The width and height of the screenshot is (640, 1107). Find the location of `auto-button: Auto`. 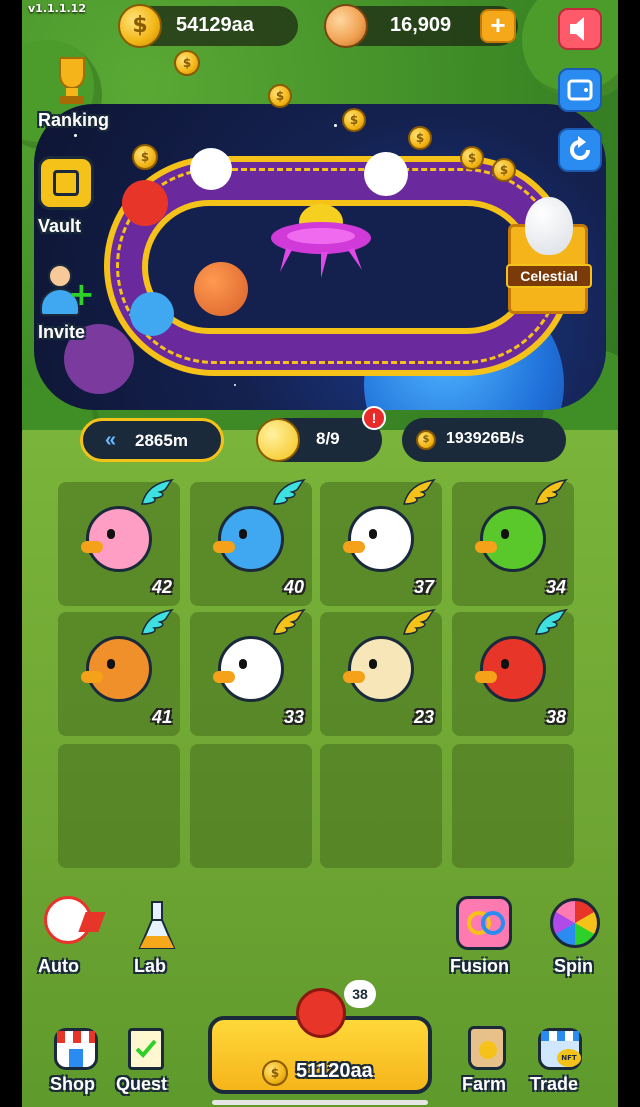

auto-button: Auto is located at coordinates (71, 935).